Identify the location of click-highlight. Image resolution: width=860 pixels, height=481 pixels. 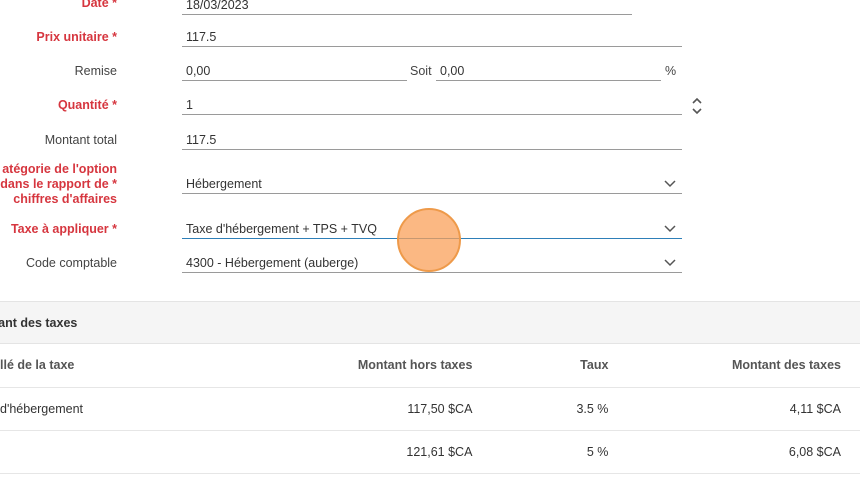
(429, 240).